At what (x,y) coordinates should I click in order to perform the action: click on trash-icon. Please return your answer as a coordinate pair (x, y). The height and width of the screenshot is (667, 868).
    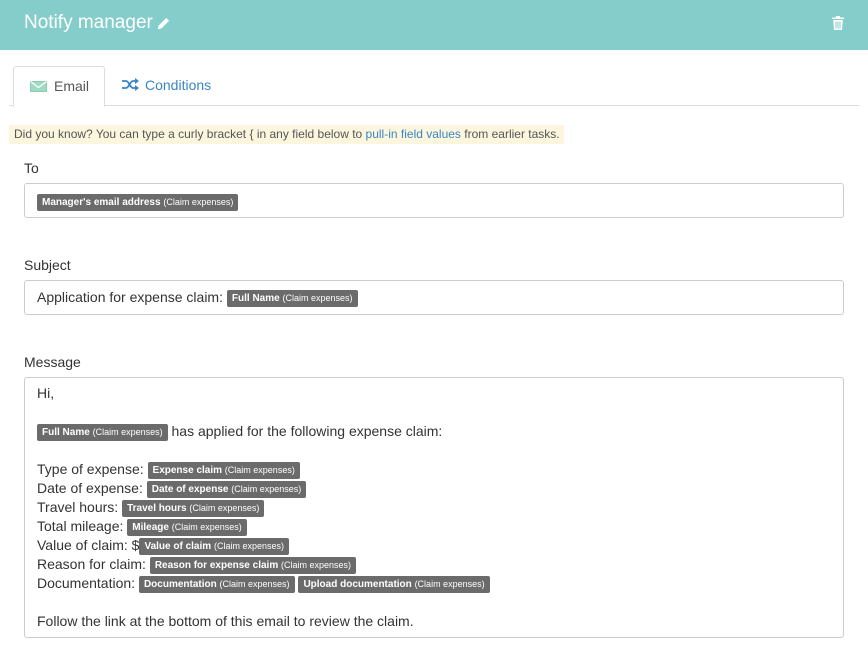
    Looking at the image, I should click on (838, 23).